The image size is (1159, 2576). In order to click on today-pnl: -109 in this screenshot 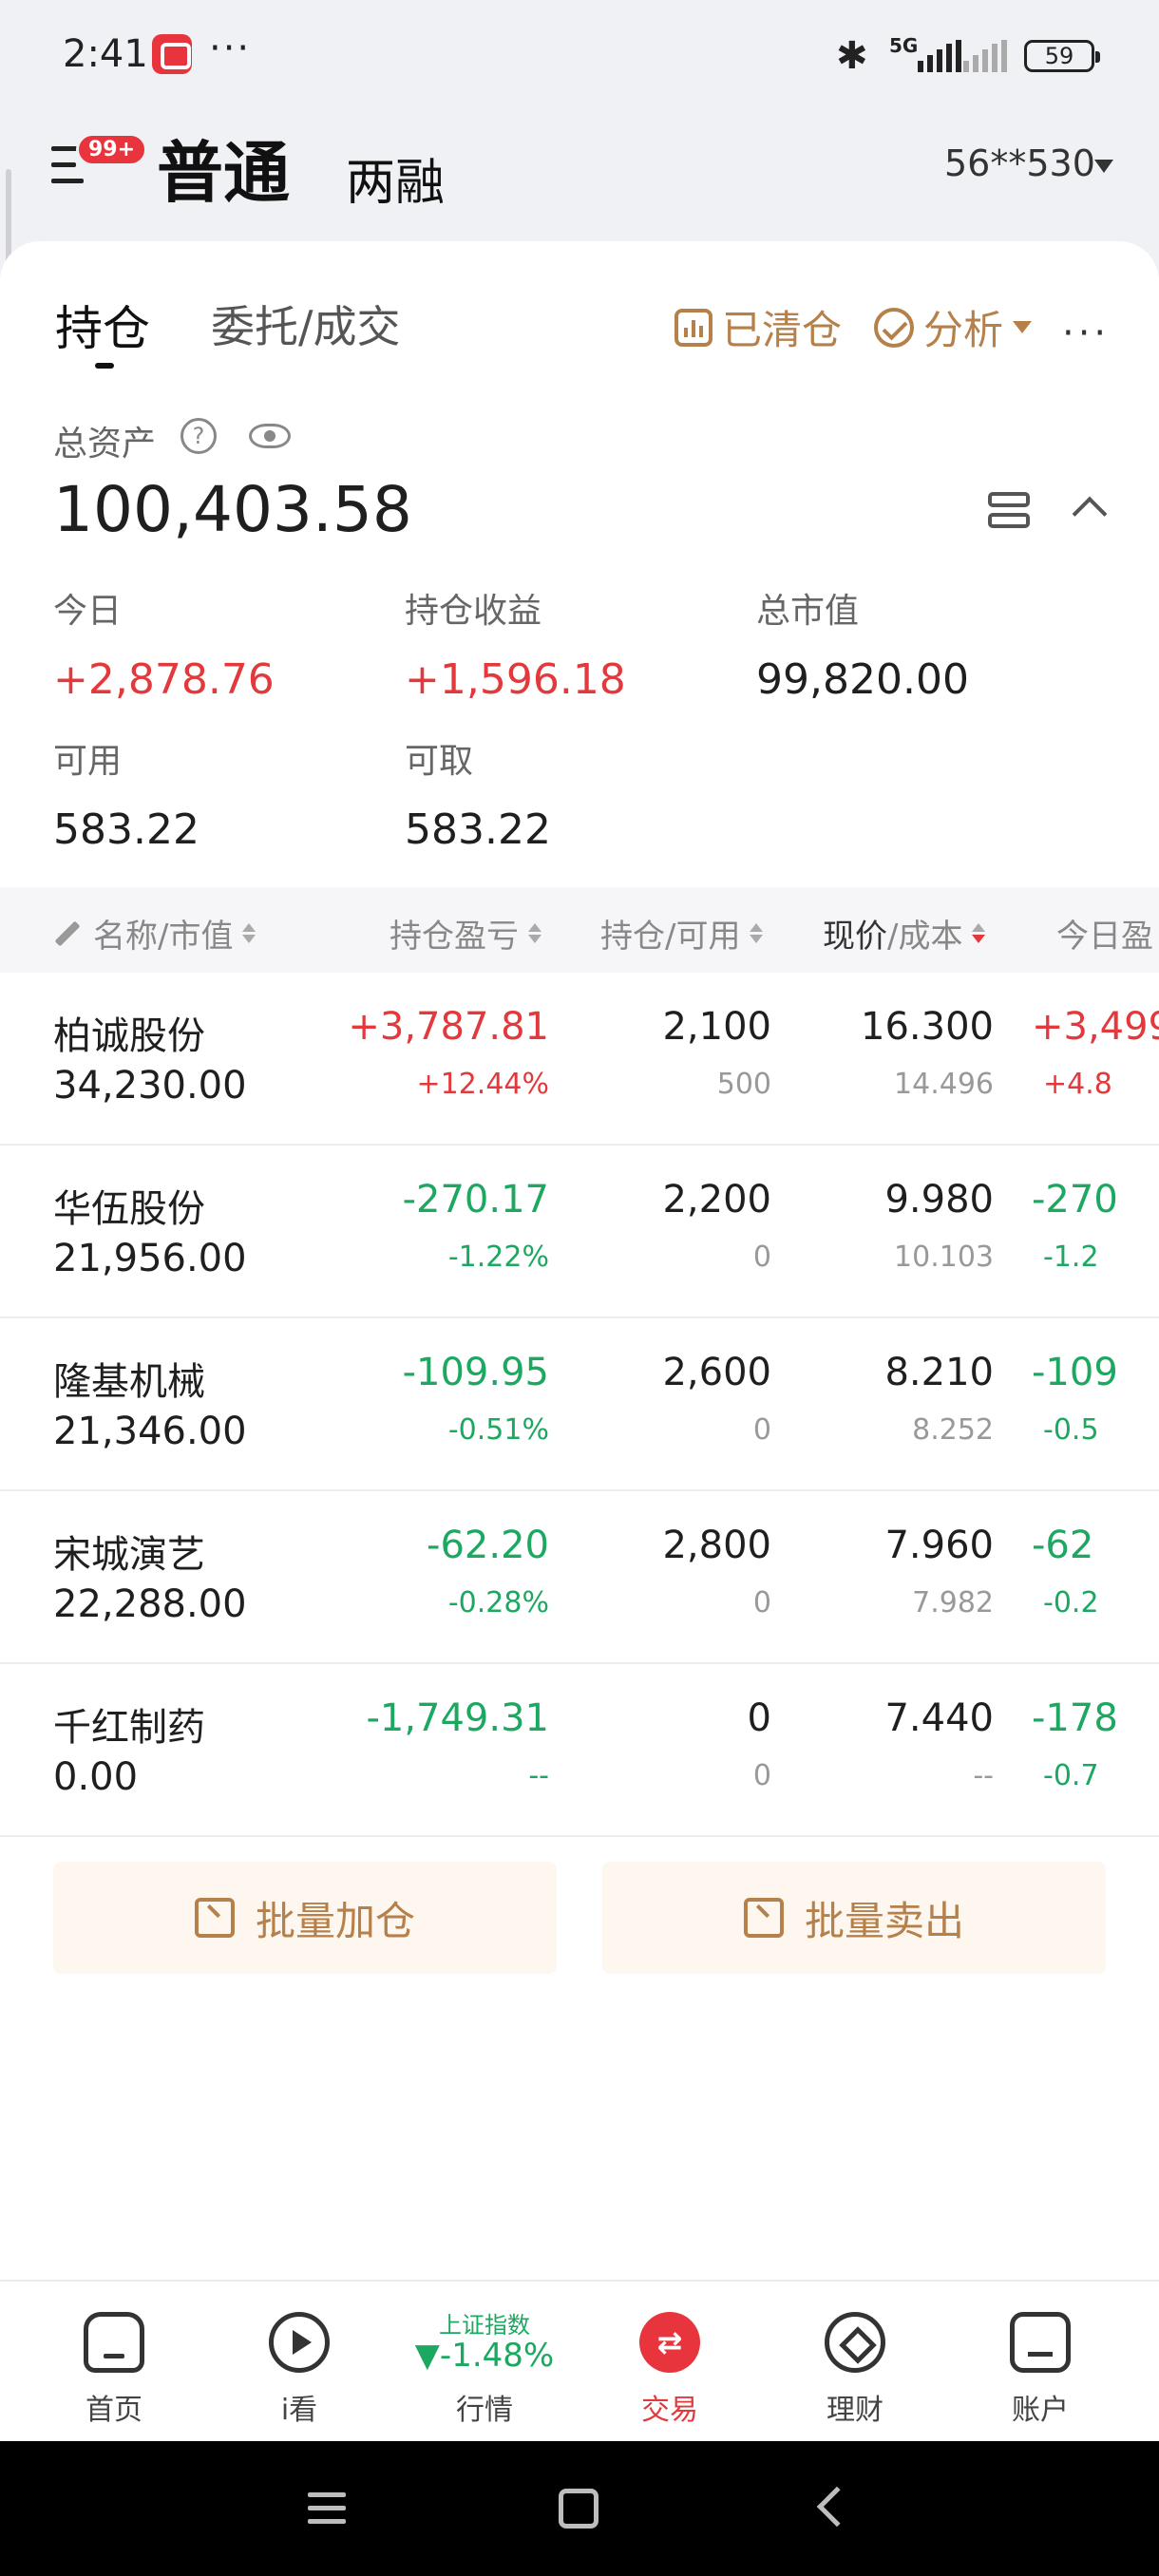, I will do `click(1075, 1372)`.